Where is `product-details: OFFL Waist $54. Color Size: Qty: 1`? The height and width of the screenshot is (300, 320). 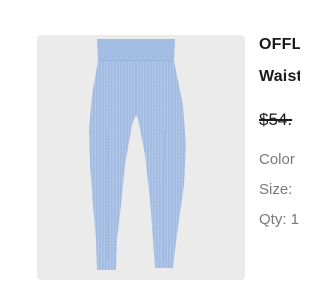 product-details: OFFL Waist $54. Color Size: Qty: 1 is located at coordinates (279, 150).